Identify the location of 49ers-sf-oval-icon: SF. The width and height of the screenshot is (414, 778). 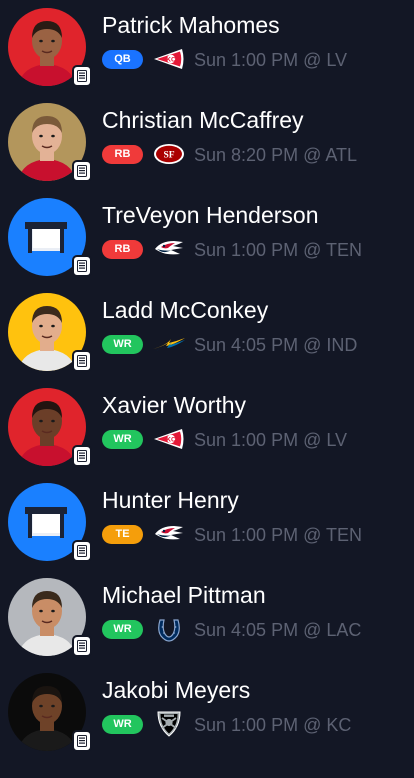
(169, 154).